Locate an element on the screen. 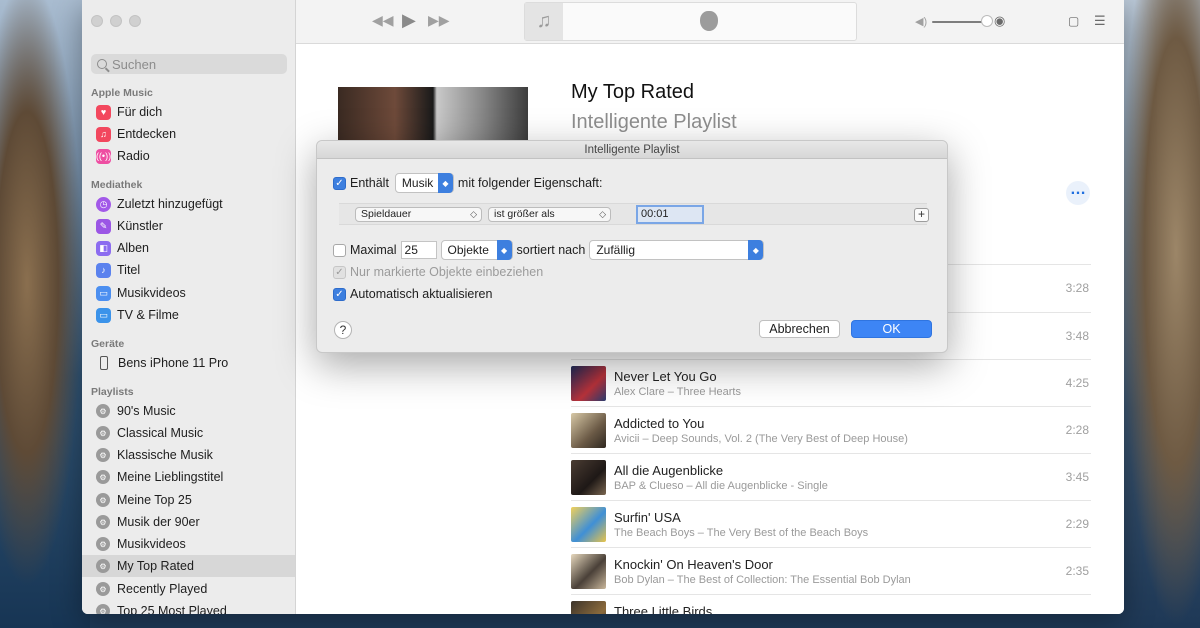 This screenshot has height=628, width=1200. sidebar-playlist-item: ⚙ Meine Top 25 is located at coordinates (188, 500).